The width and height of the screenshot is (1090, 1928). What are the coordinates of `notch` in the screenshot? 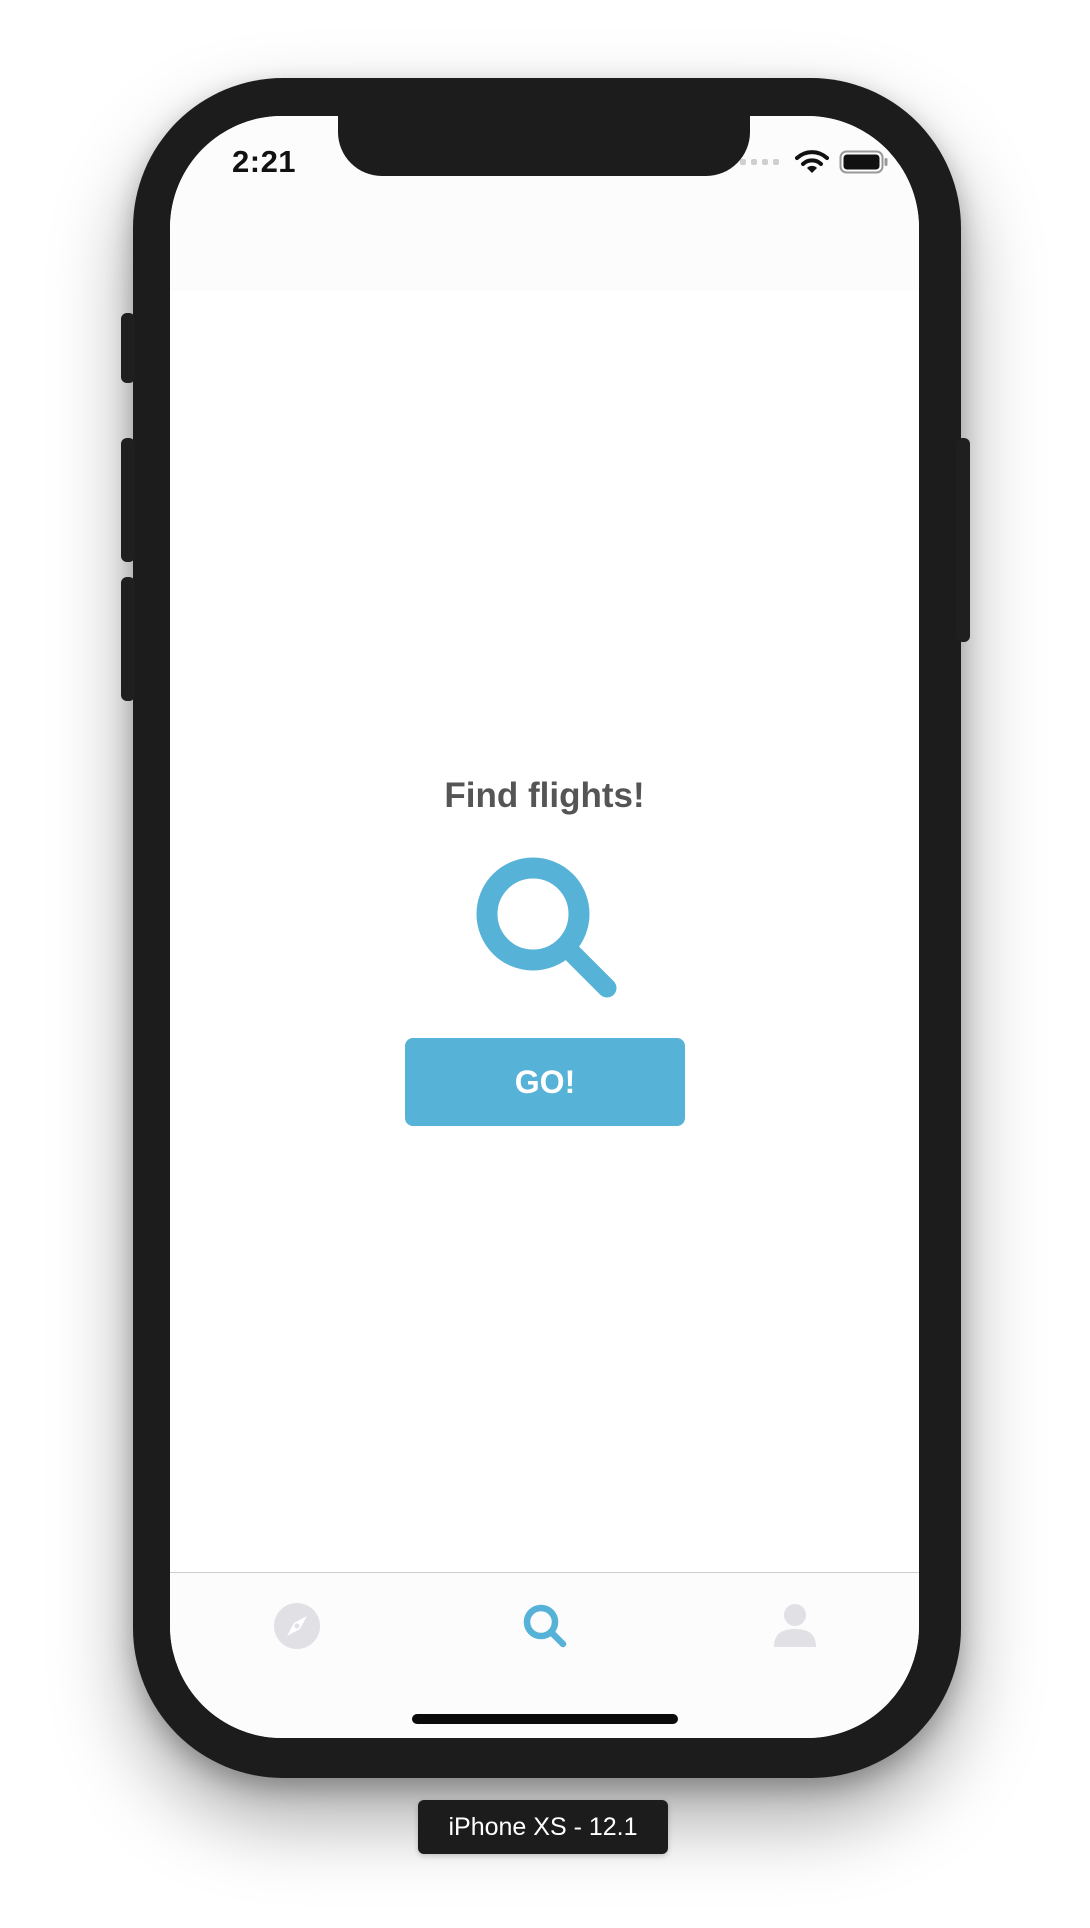 It's located at (544, 146).